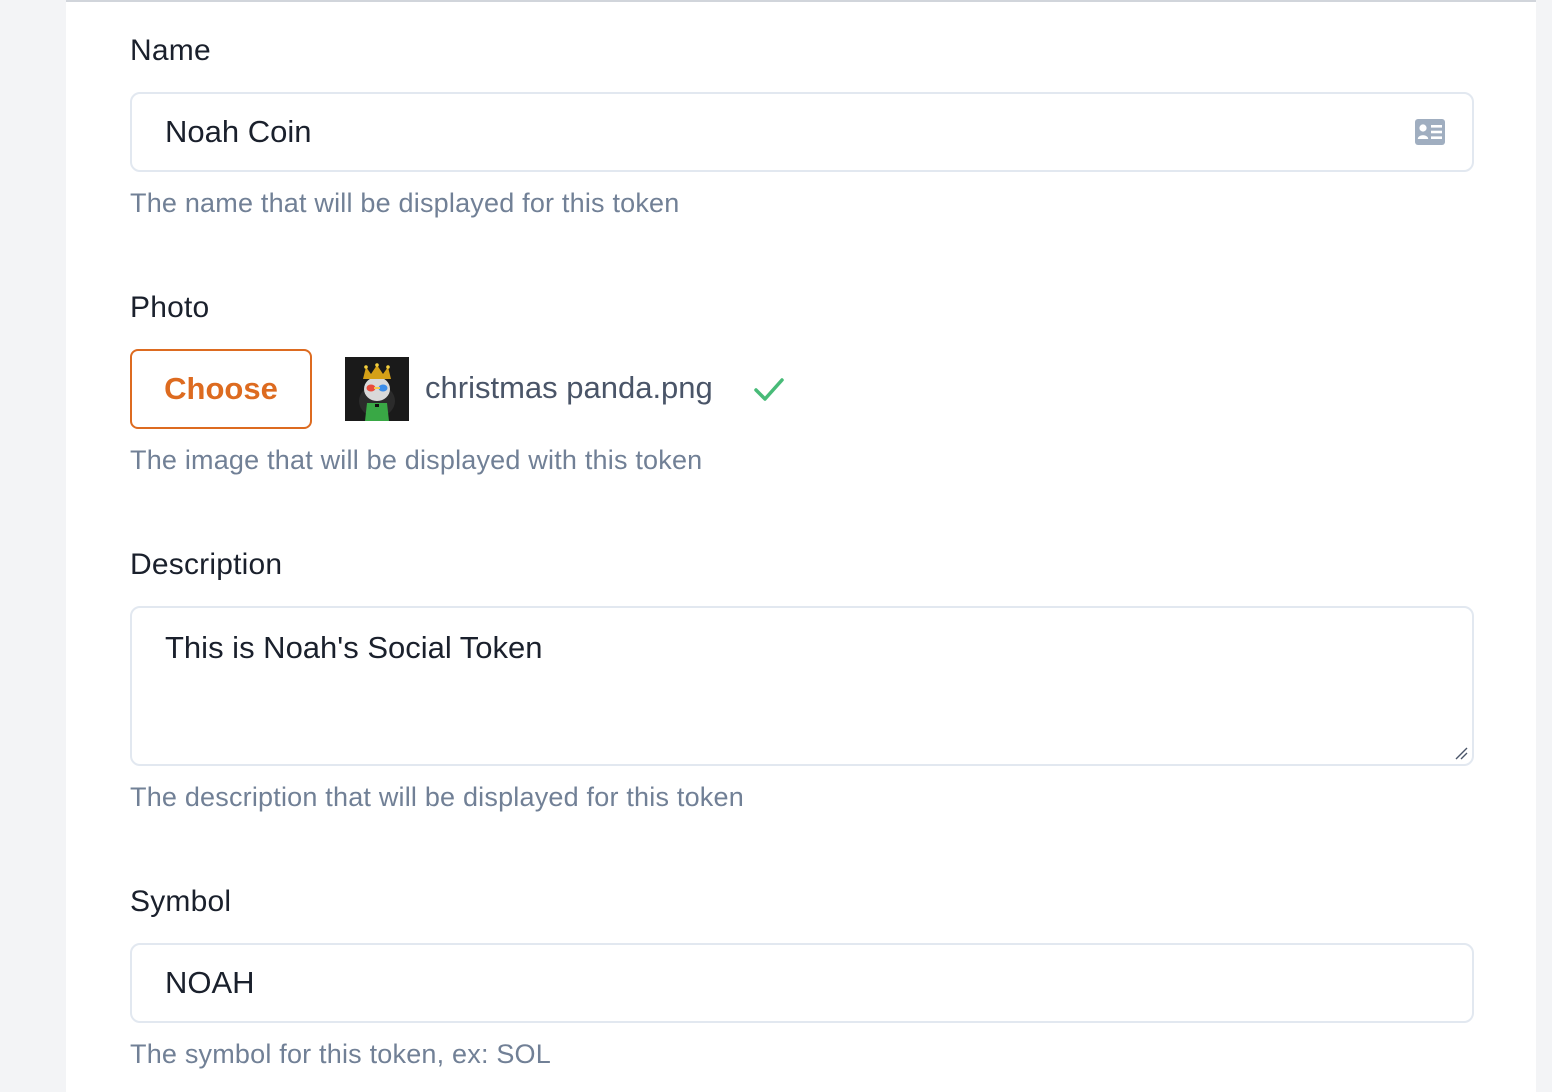  What do you see at coordinates (569, 387) in the screenshot?
I see `photo-file-name: christmas panda.png` at bounding box center [569, 387].